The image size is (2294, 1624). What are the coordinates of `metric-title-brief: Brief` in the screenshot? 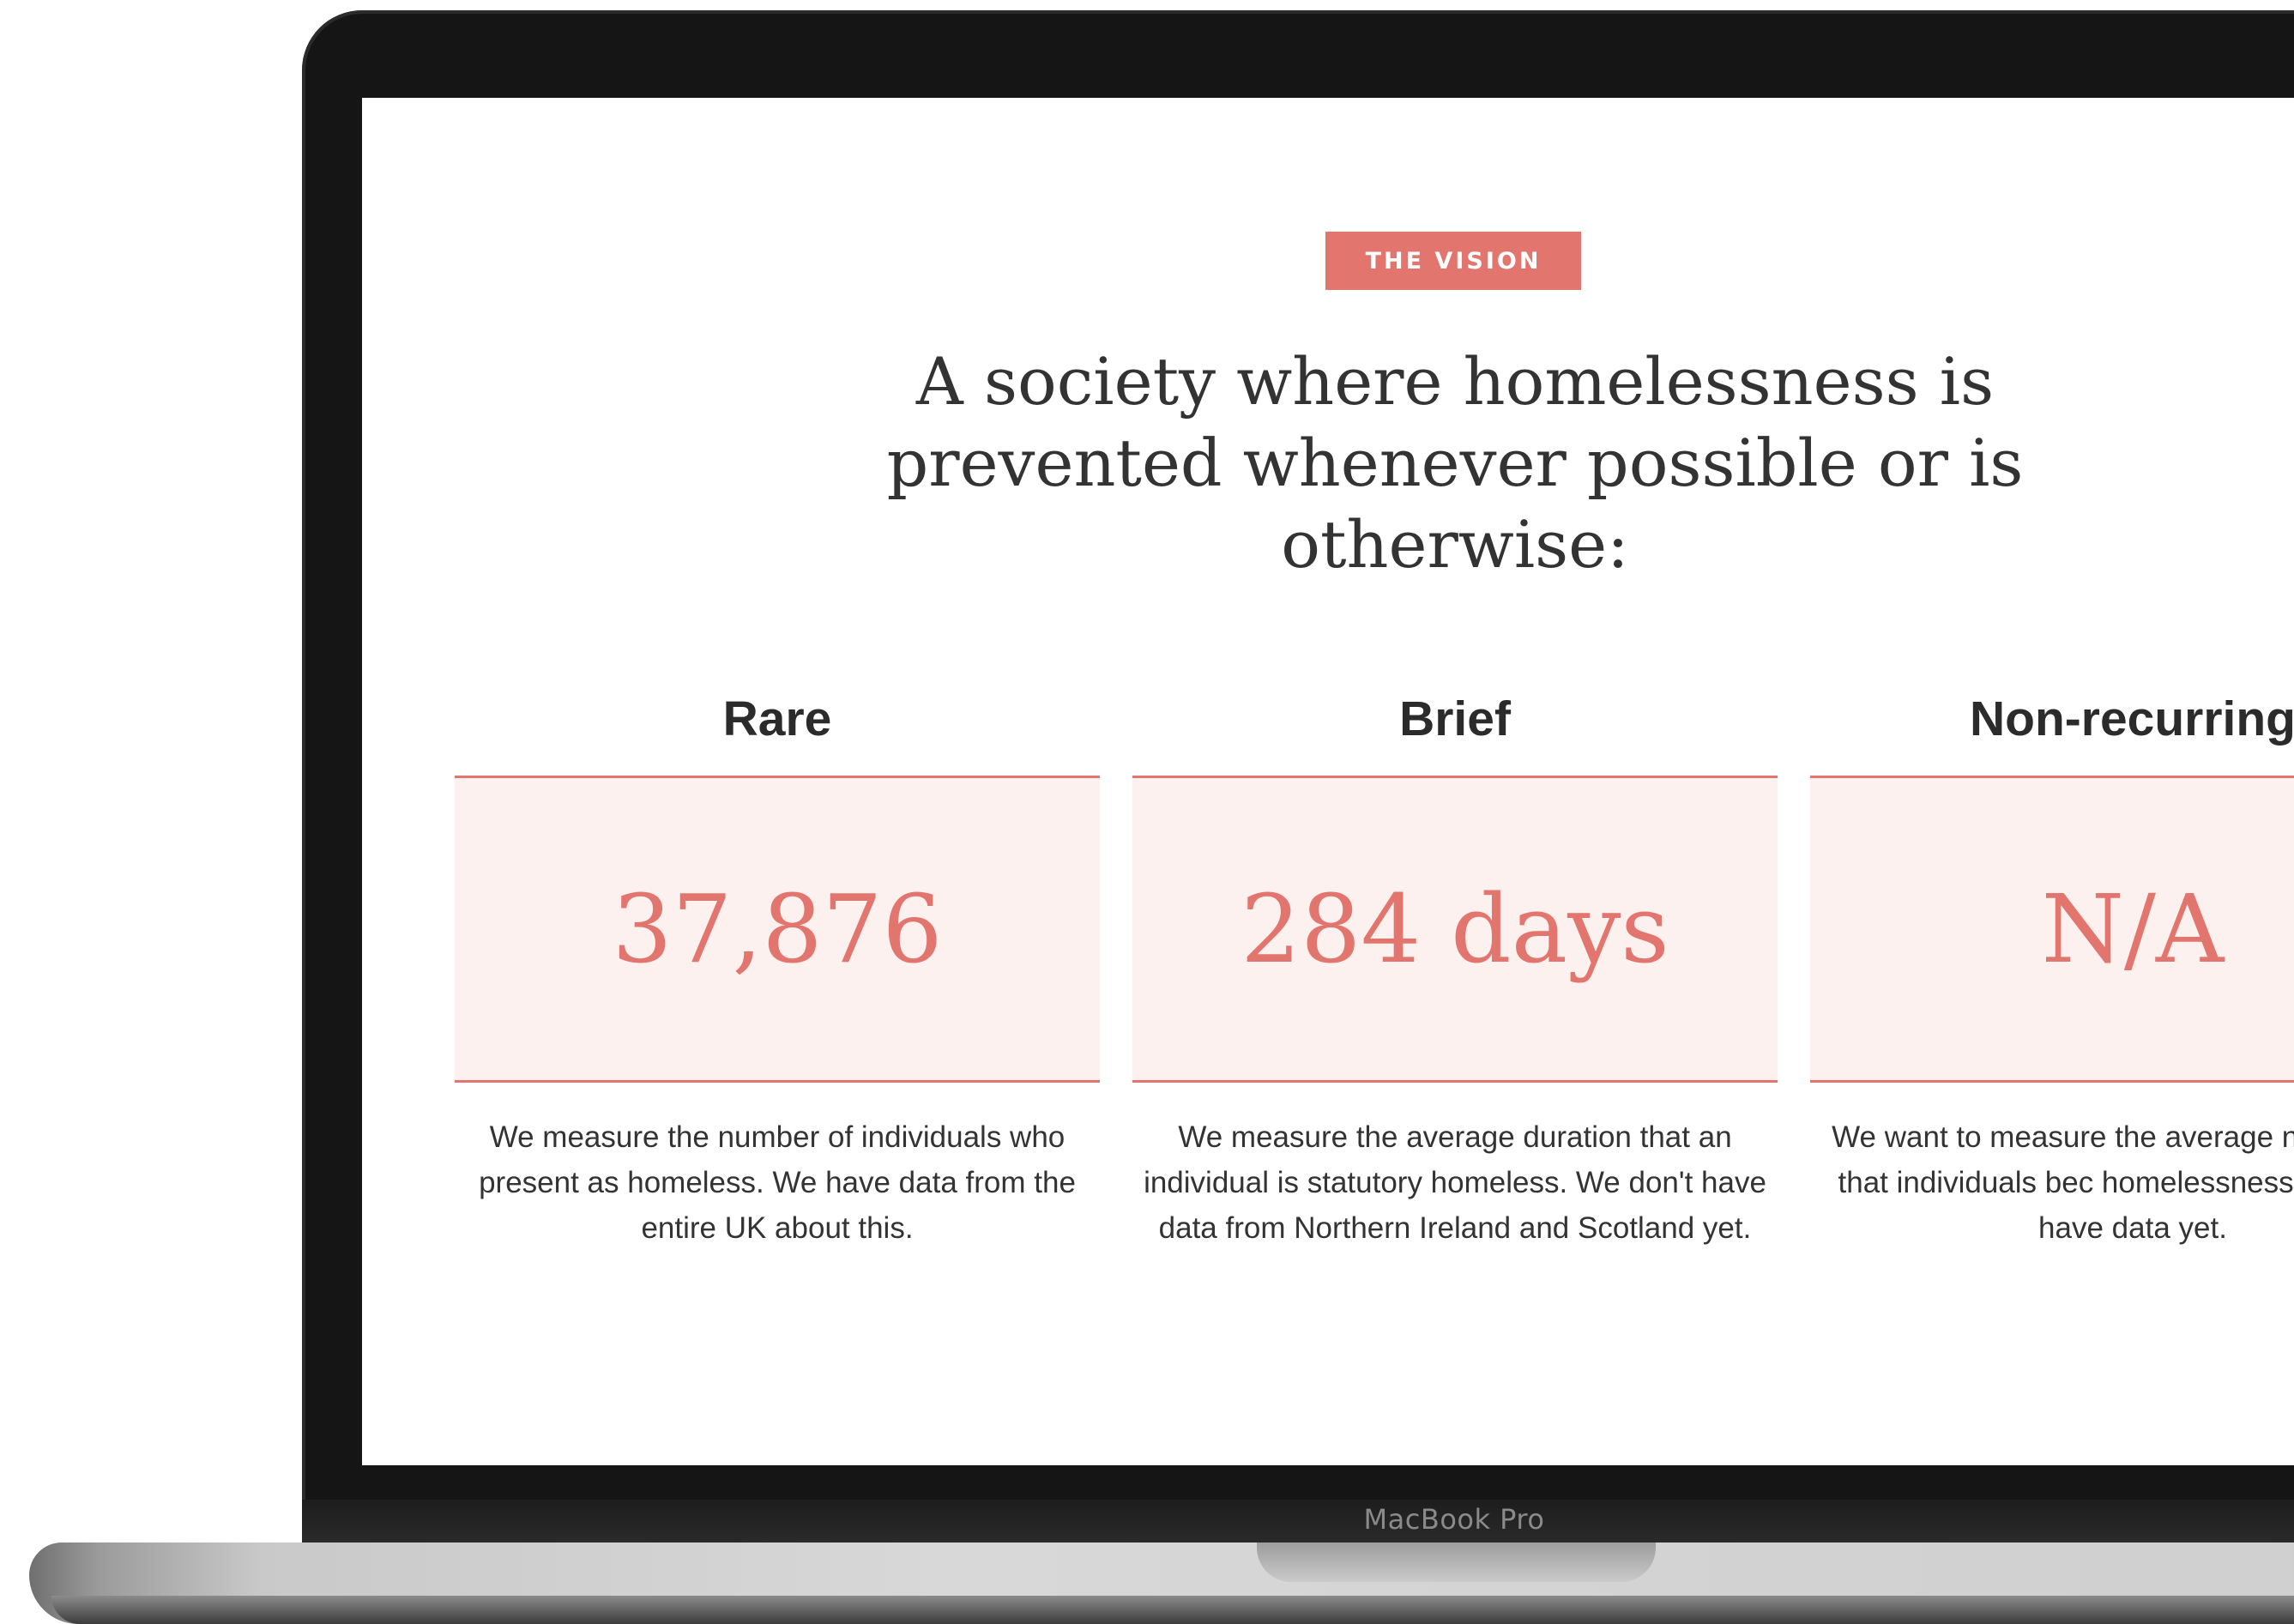 It's located at (1455, 718).